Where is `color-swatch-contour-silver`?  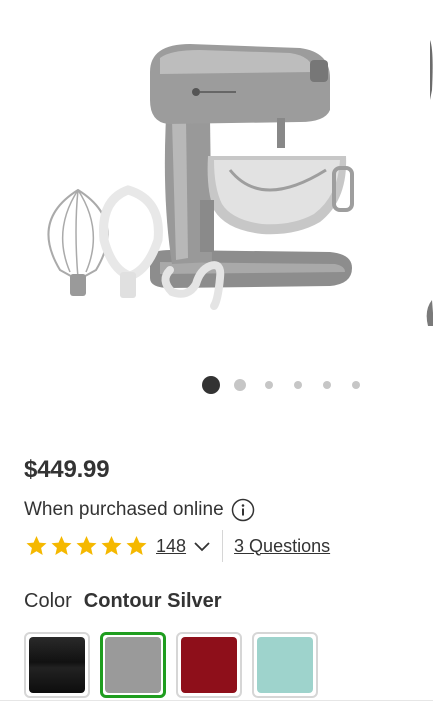 color-swatch-contour-silver is located at coordinates (133, 665).